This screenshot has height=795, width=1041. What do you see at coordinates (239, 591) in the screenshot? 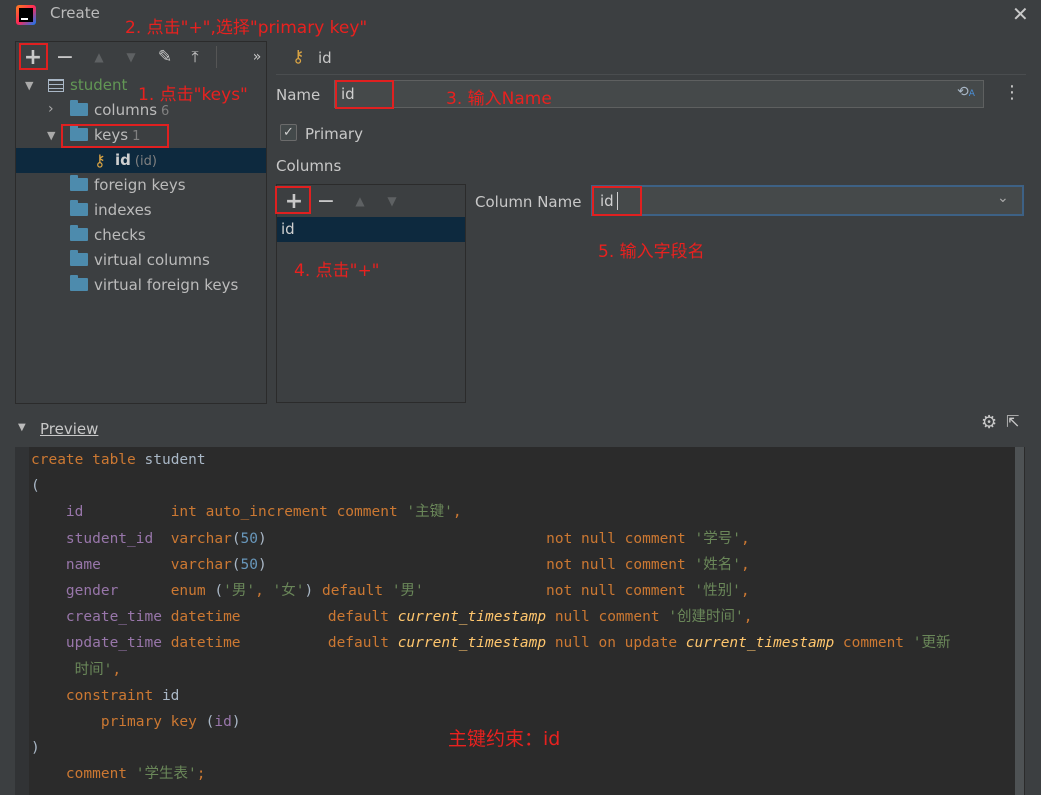
I see `code-token: '男'` at bounding box center [239, 591].